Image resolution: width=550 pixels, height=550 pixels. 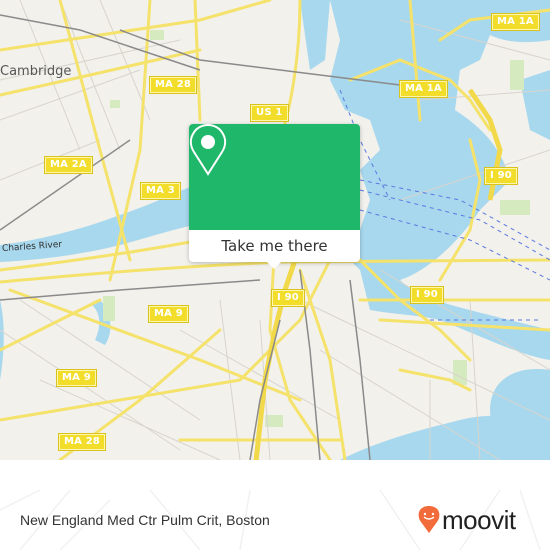 What do you see at coordinates (68, 165) in the screenshot?
I see `route-shield-ma2a: MA 2A` at bounding box center [68, 165].